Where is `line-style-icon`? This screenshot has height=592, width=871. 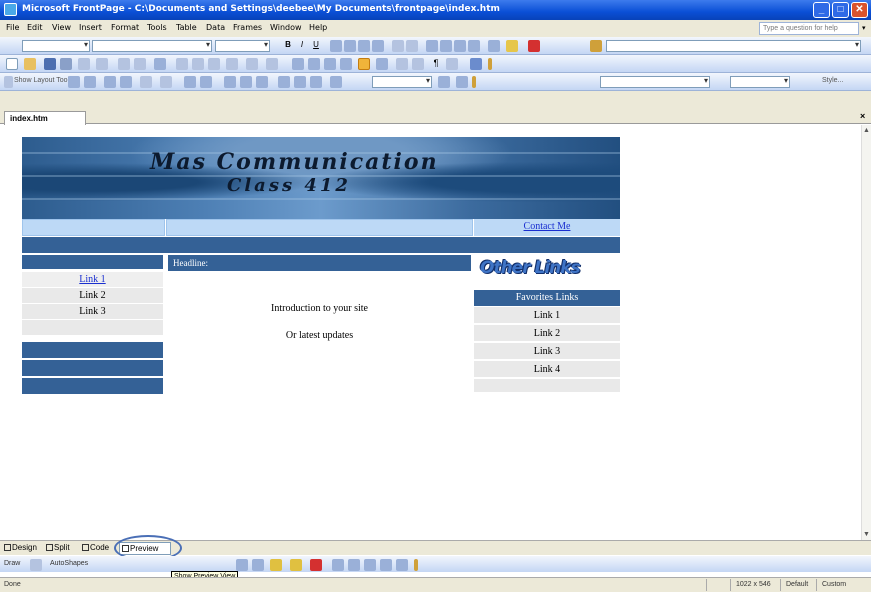 line-style-icon is located at coordinates (338, 565).